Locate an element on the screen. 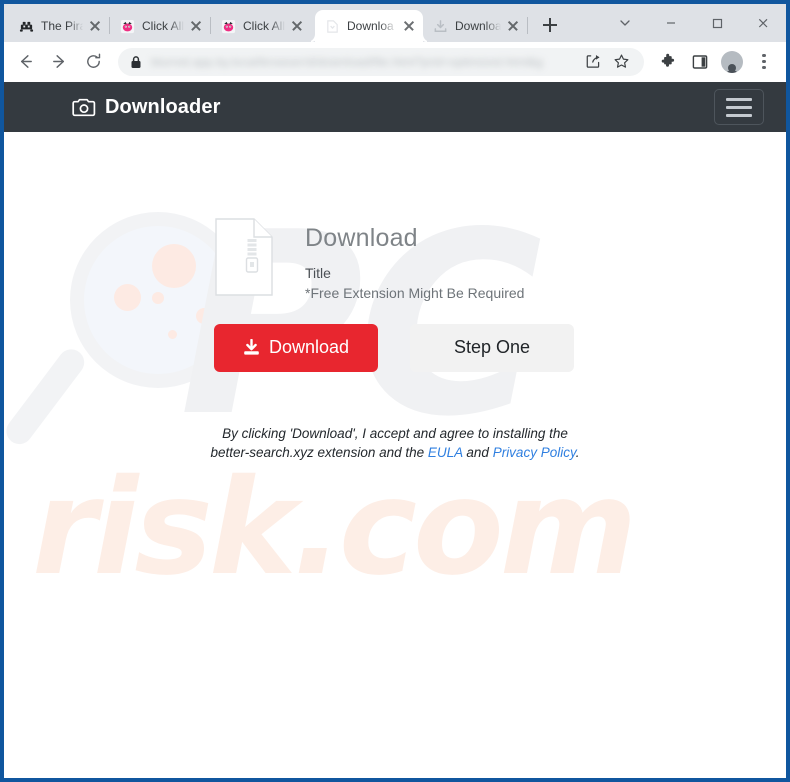  three-dots is located at coordinates (764, 61).